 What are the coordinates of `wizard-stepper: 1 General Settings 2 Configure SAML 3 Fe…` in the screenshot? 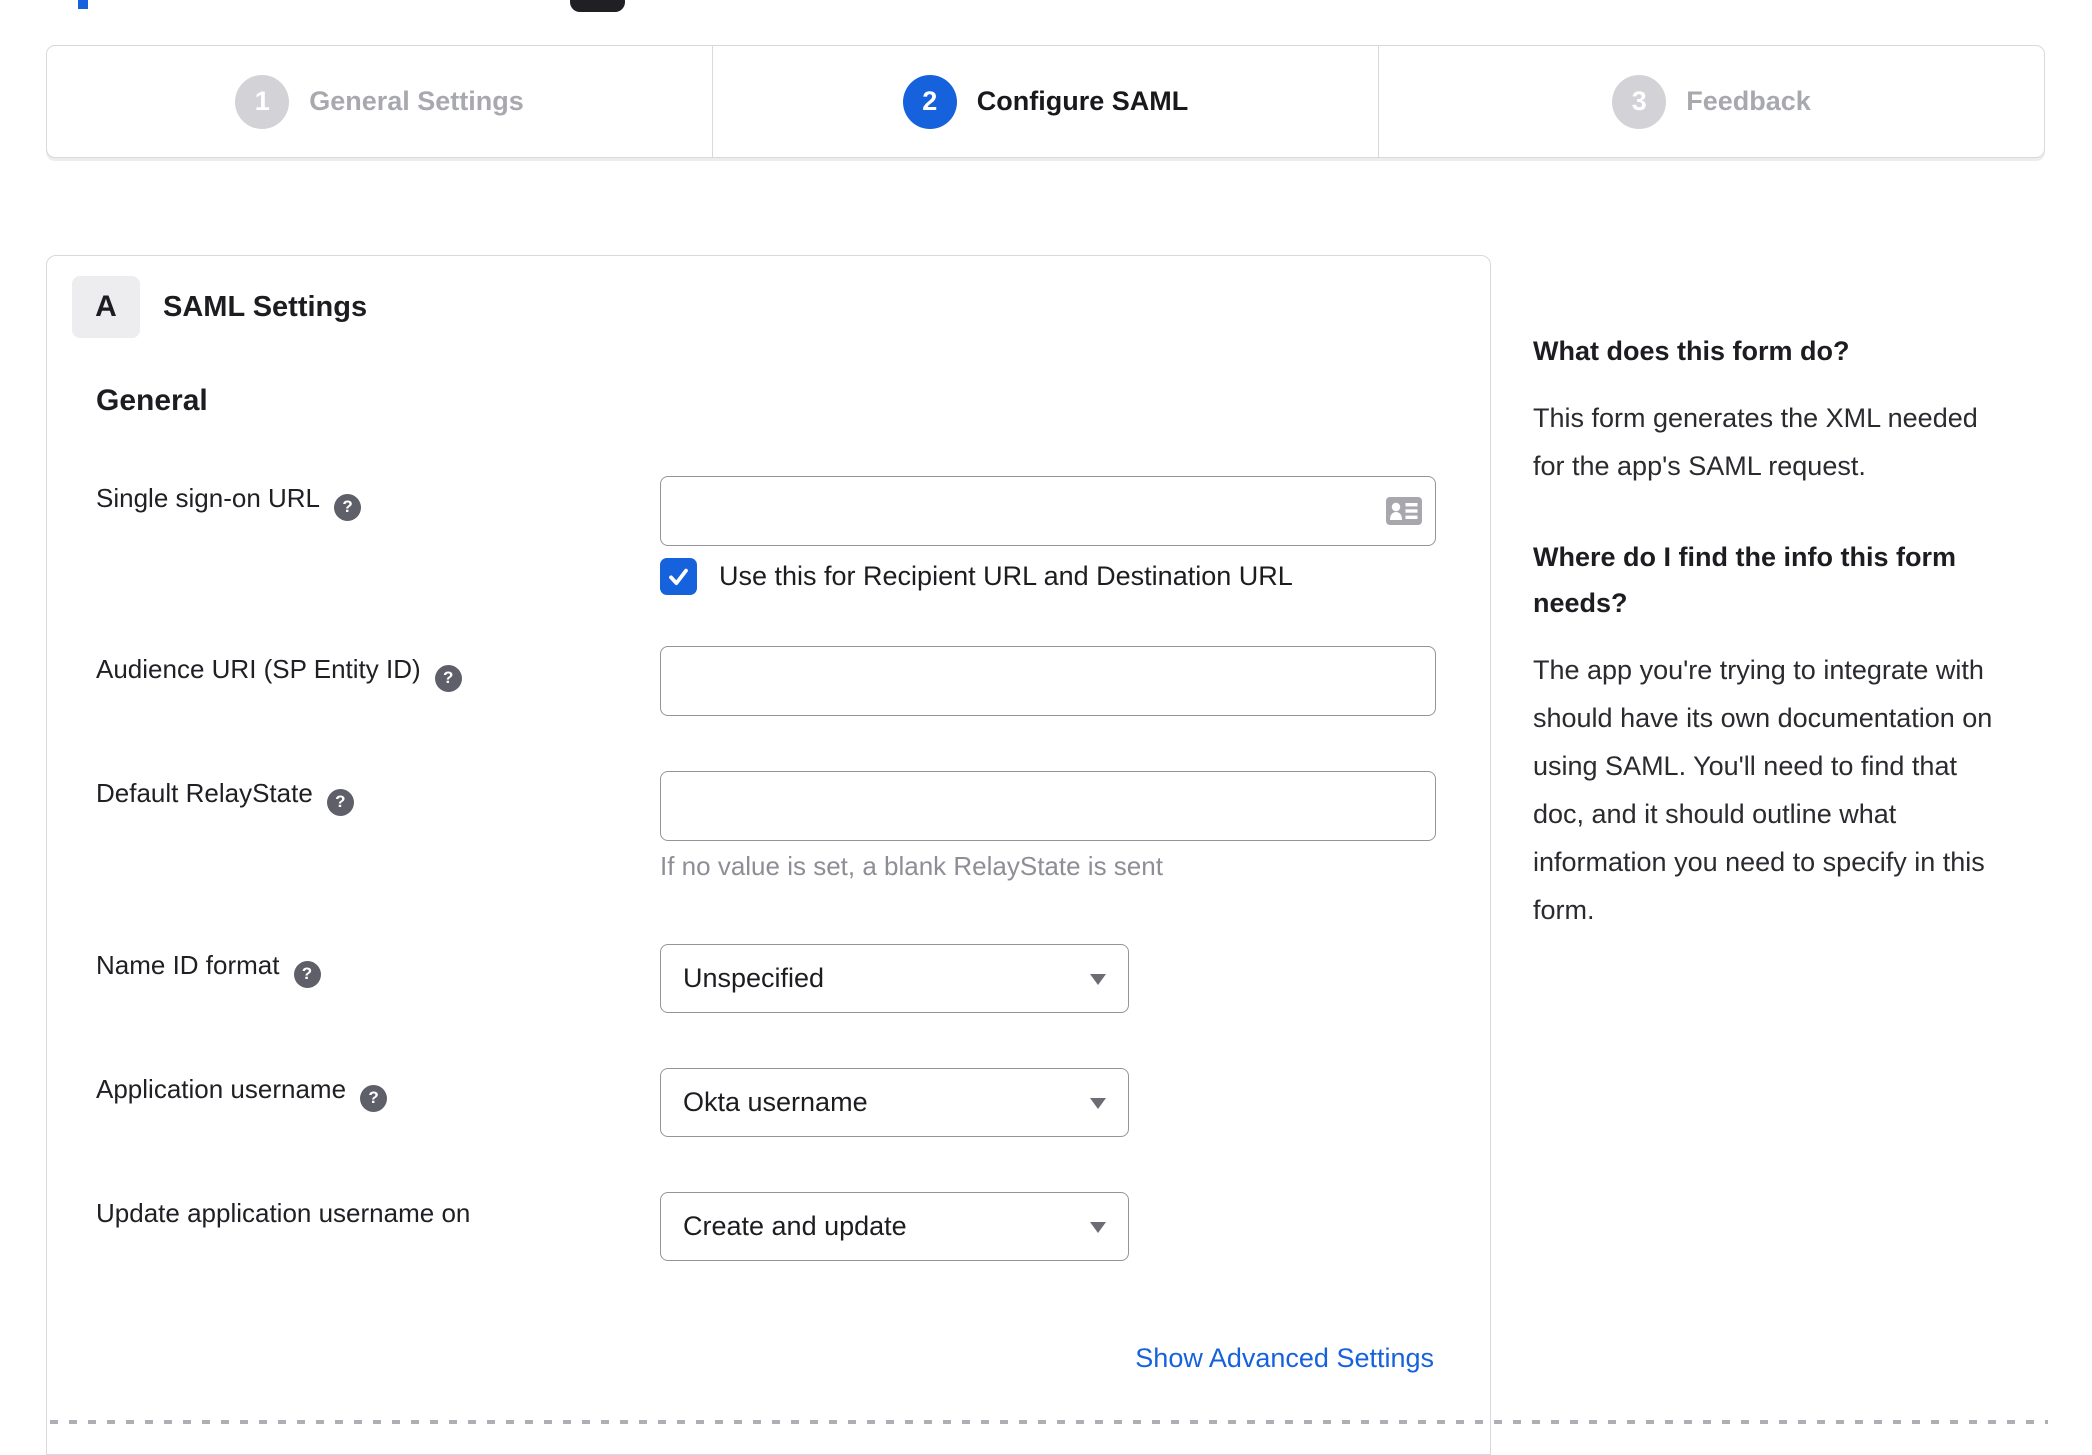 It's located at (1045, 101).